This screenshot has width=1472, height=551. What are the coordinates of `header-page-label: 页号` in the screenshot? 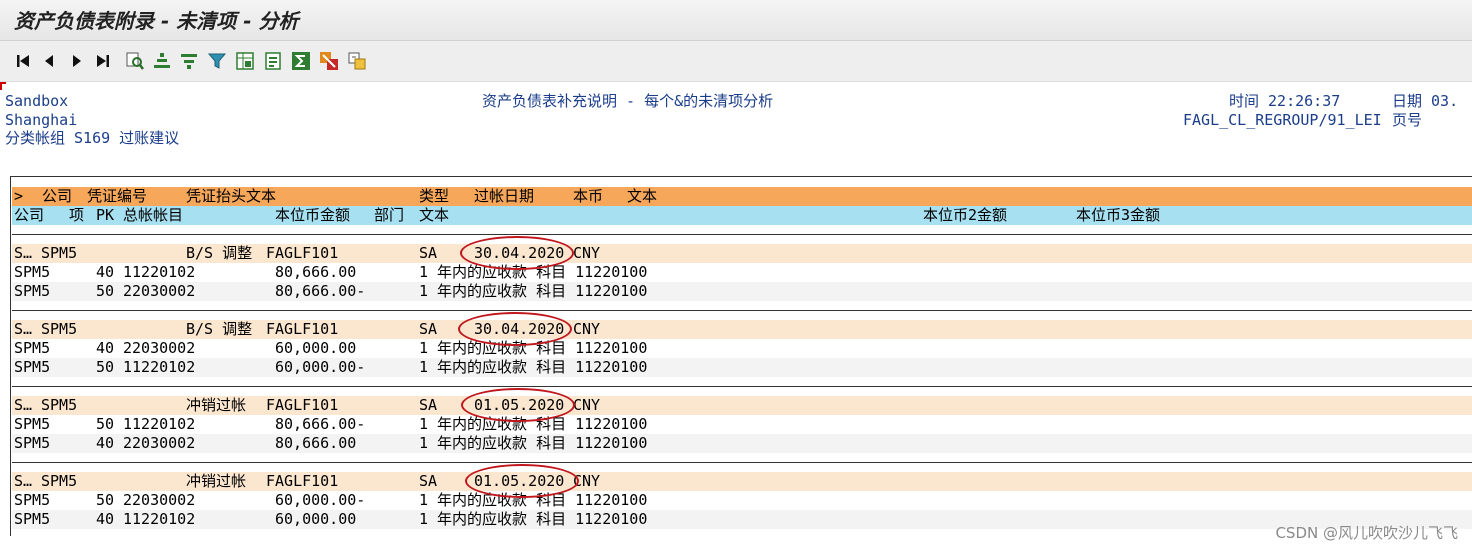 It's located at (1407, 120).